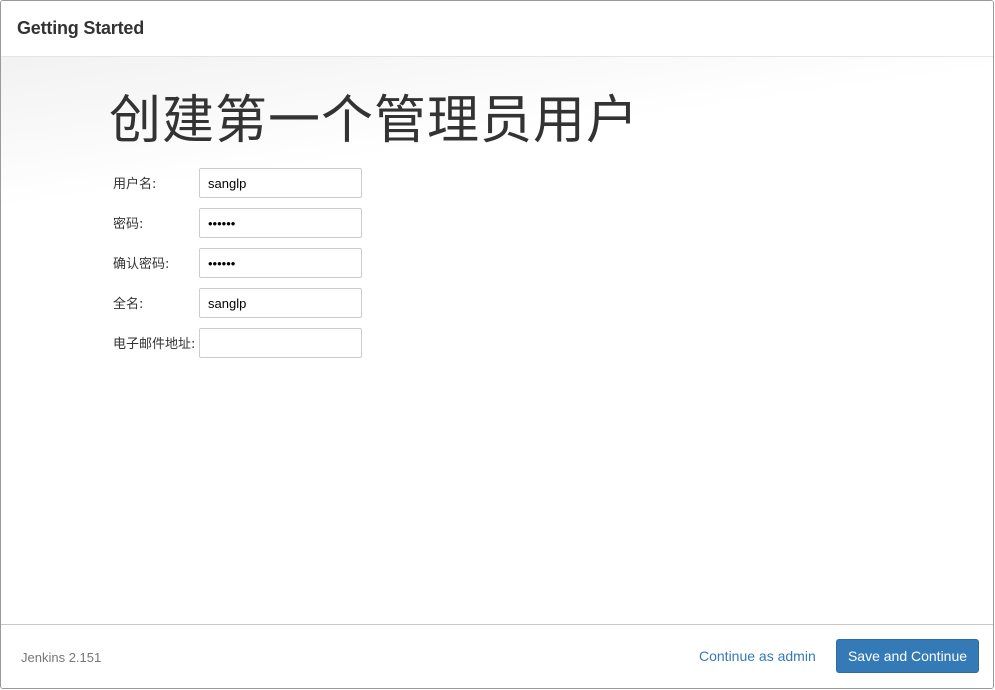 Image resolution: width=995 pixels, height=690 pixels. I want to click on confirm-password-row: 确认密码:, so click(243, 263).